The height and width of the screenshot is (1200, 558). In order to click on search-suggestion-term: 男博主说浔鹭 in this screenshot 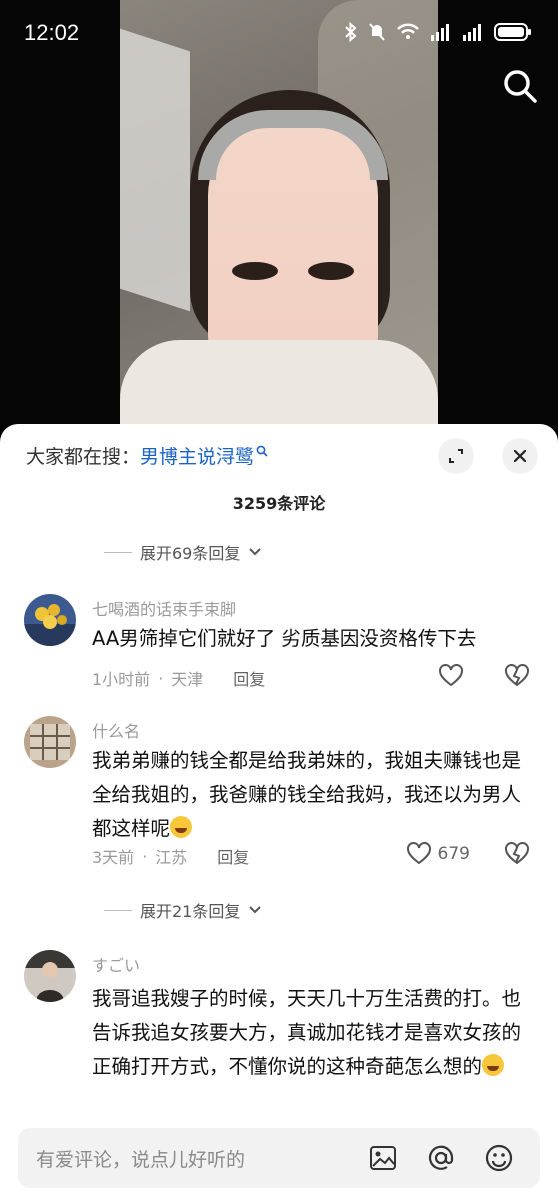, I will do `click(197, 455)`.